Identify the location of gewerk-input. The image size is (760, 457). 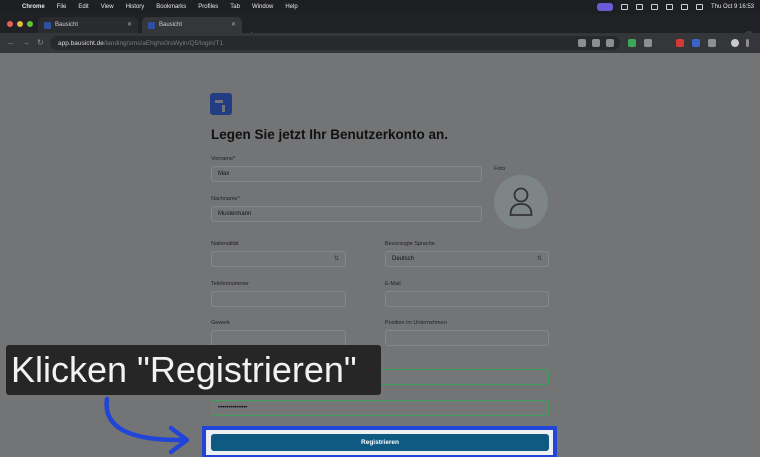
(278, 338).